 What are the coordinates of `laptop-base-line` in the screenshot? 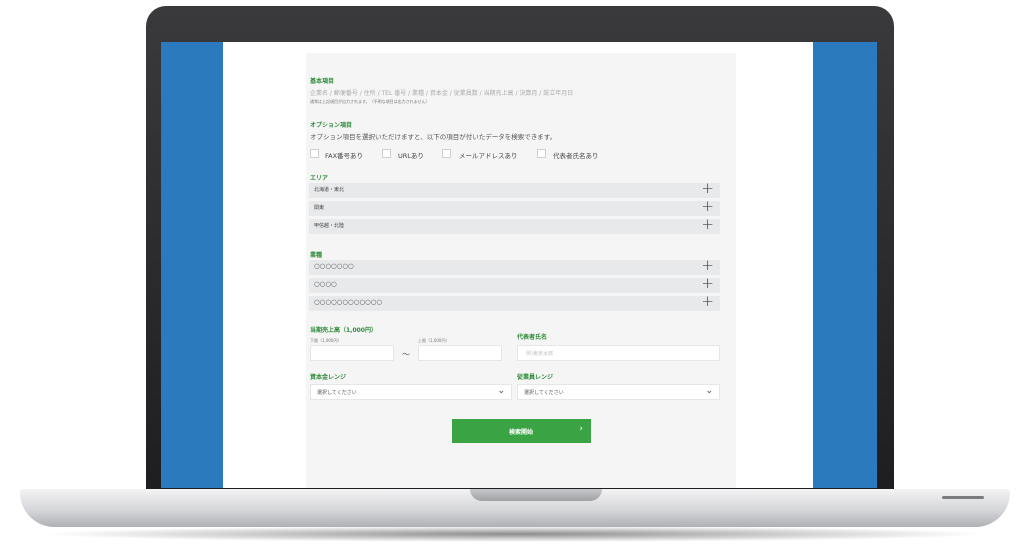 It's located at (963, 497).